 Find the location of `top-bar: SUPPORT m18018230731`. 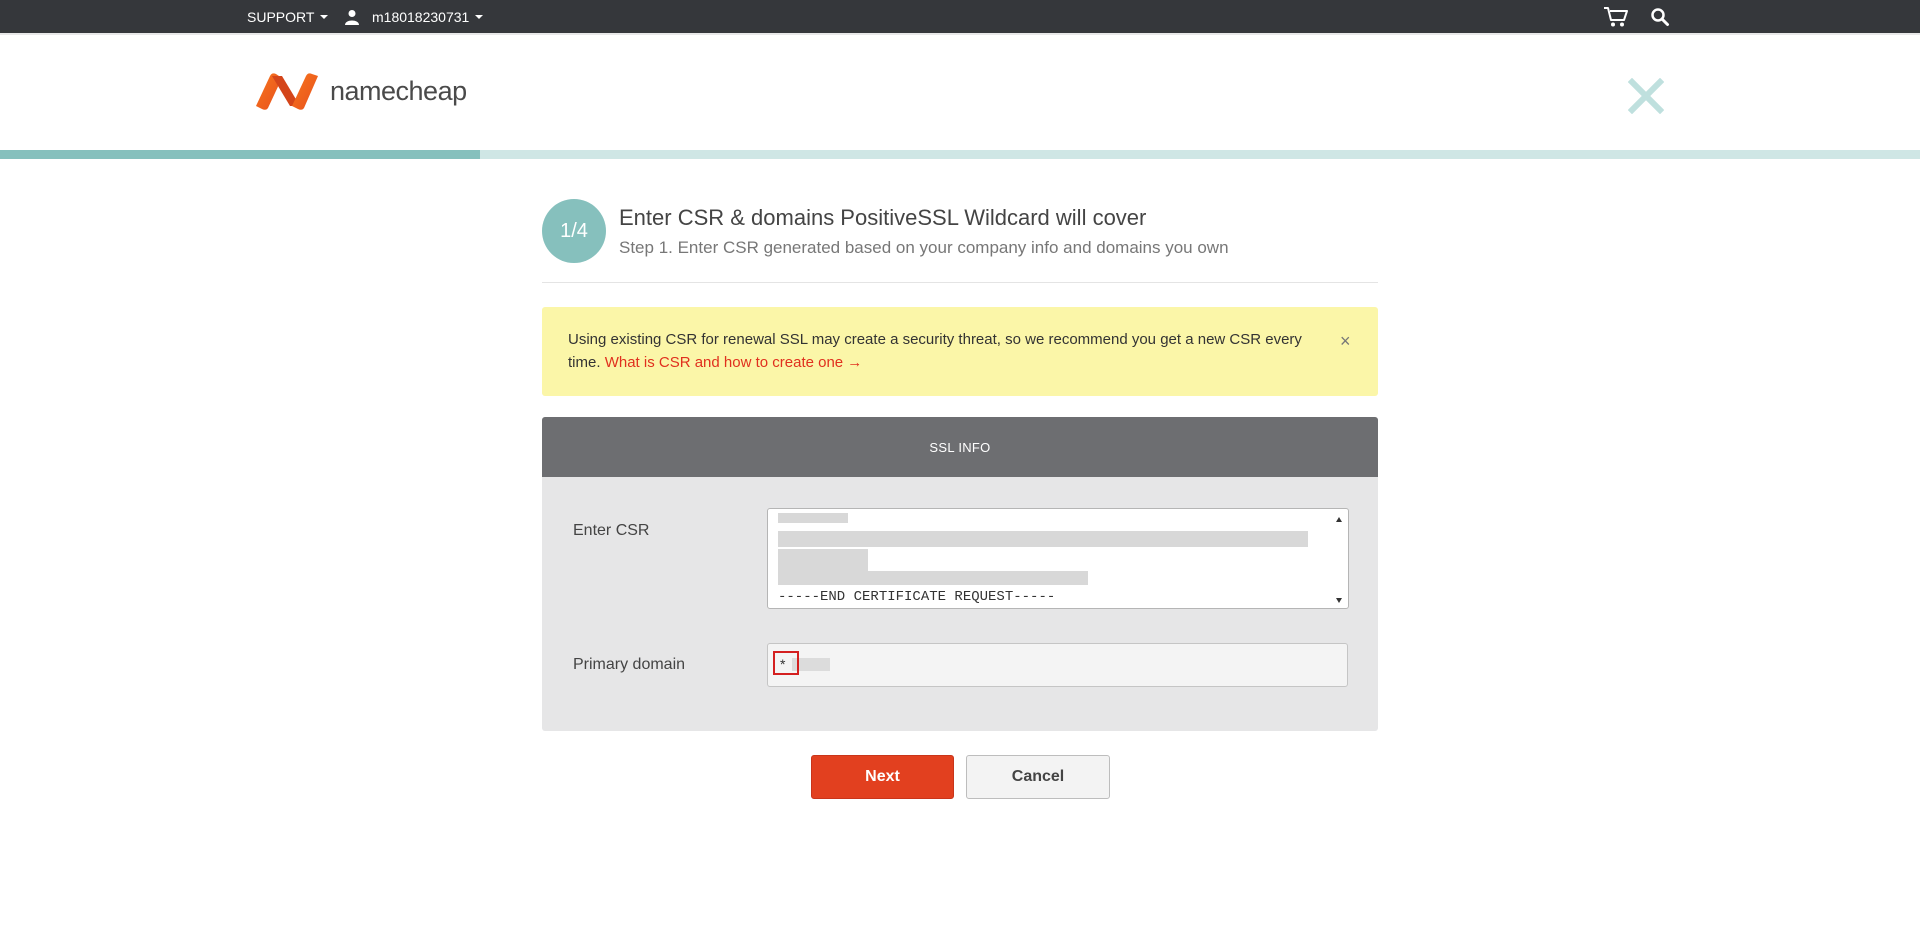

top-bar: SUPPORT m18018230731 is located at coordinates (960, 17).